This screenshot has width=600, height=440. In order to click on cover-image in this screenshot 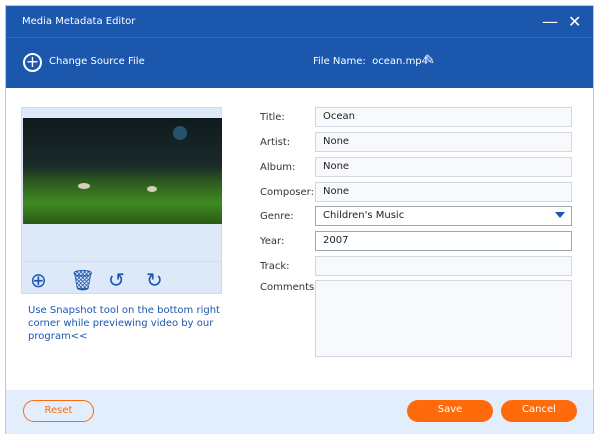, I will do `click(122, 171)`.